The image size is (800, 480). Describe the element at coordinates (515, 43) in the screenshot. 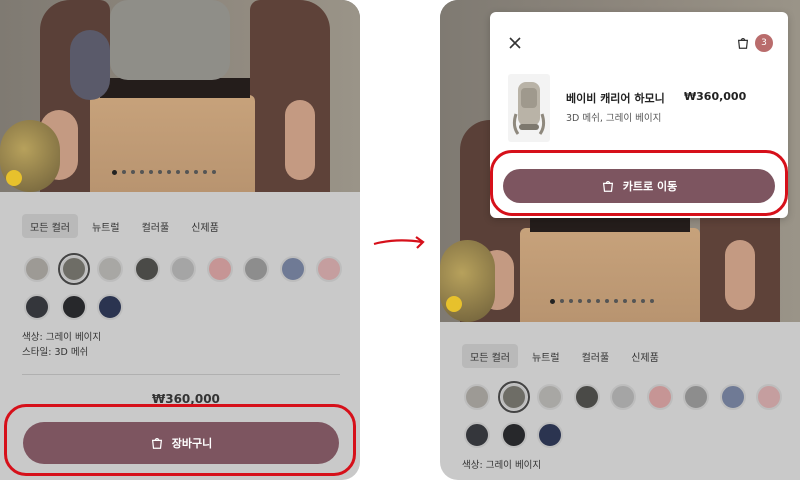

I see `close-icon` at that location.